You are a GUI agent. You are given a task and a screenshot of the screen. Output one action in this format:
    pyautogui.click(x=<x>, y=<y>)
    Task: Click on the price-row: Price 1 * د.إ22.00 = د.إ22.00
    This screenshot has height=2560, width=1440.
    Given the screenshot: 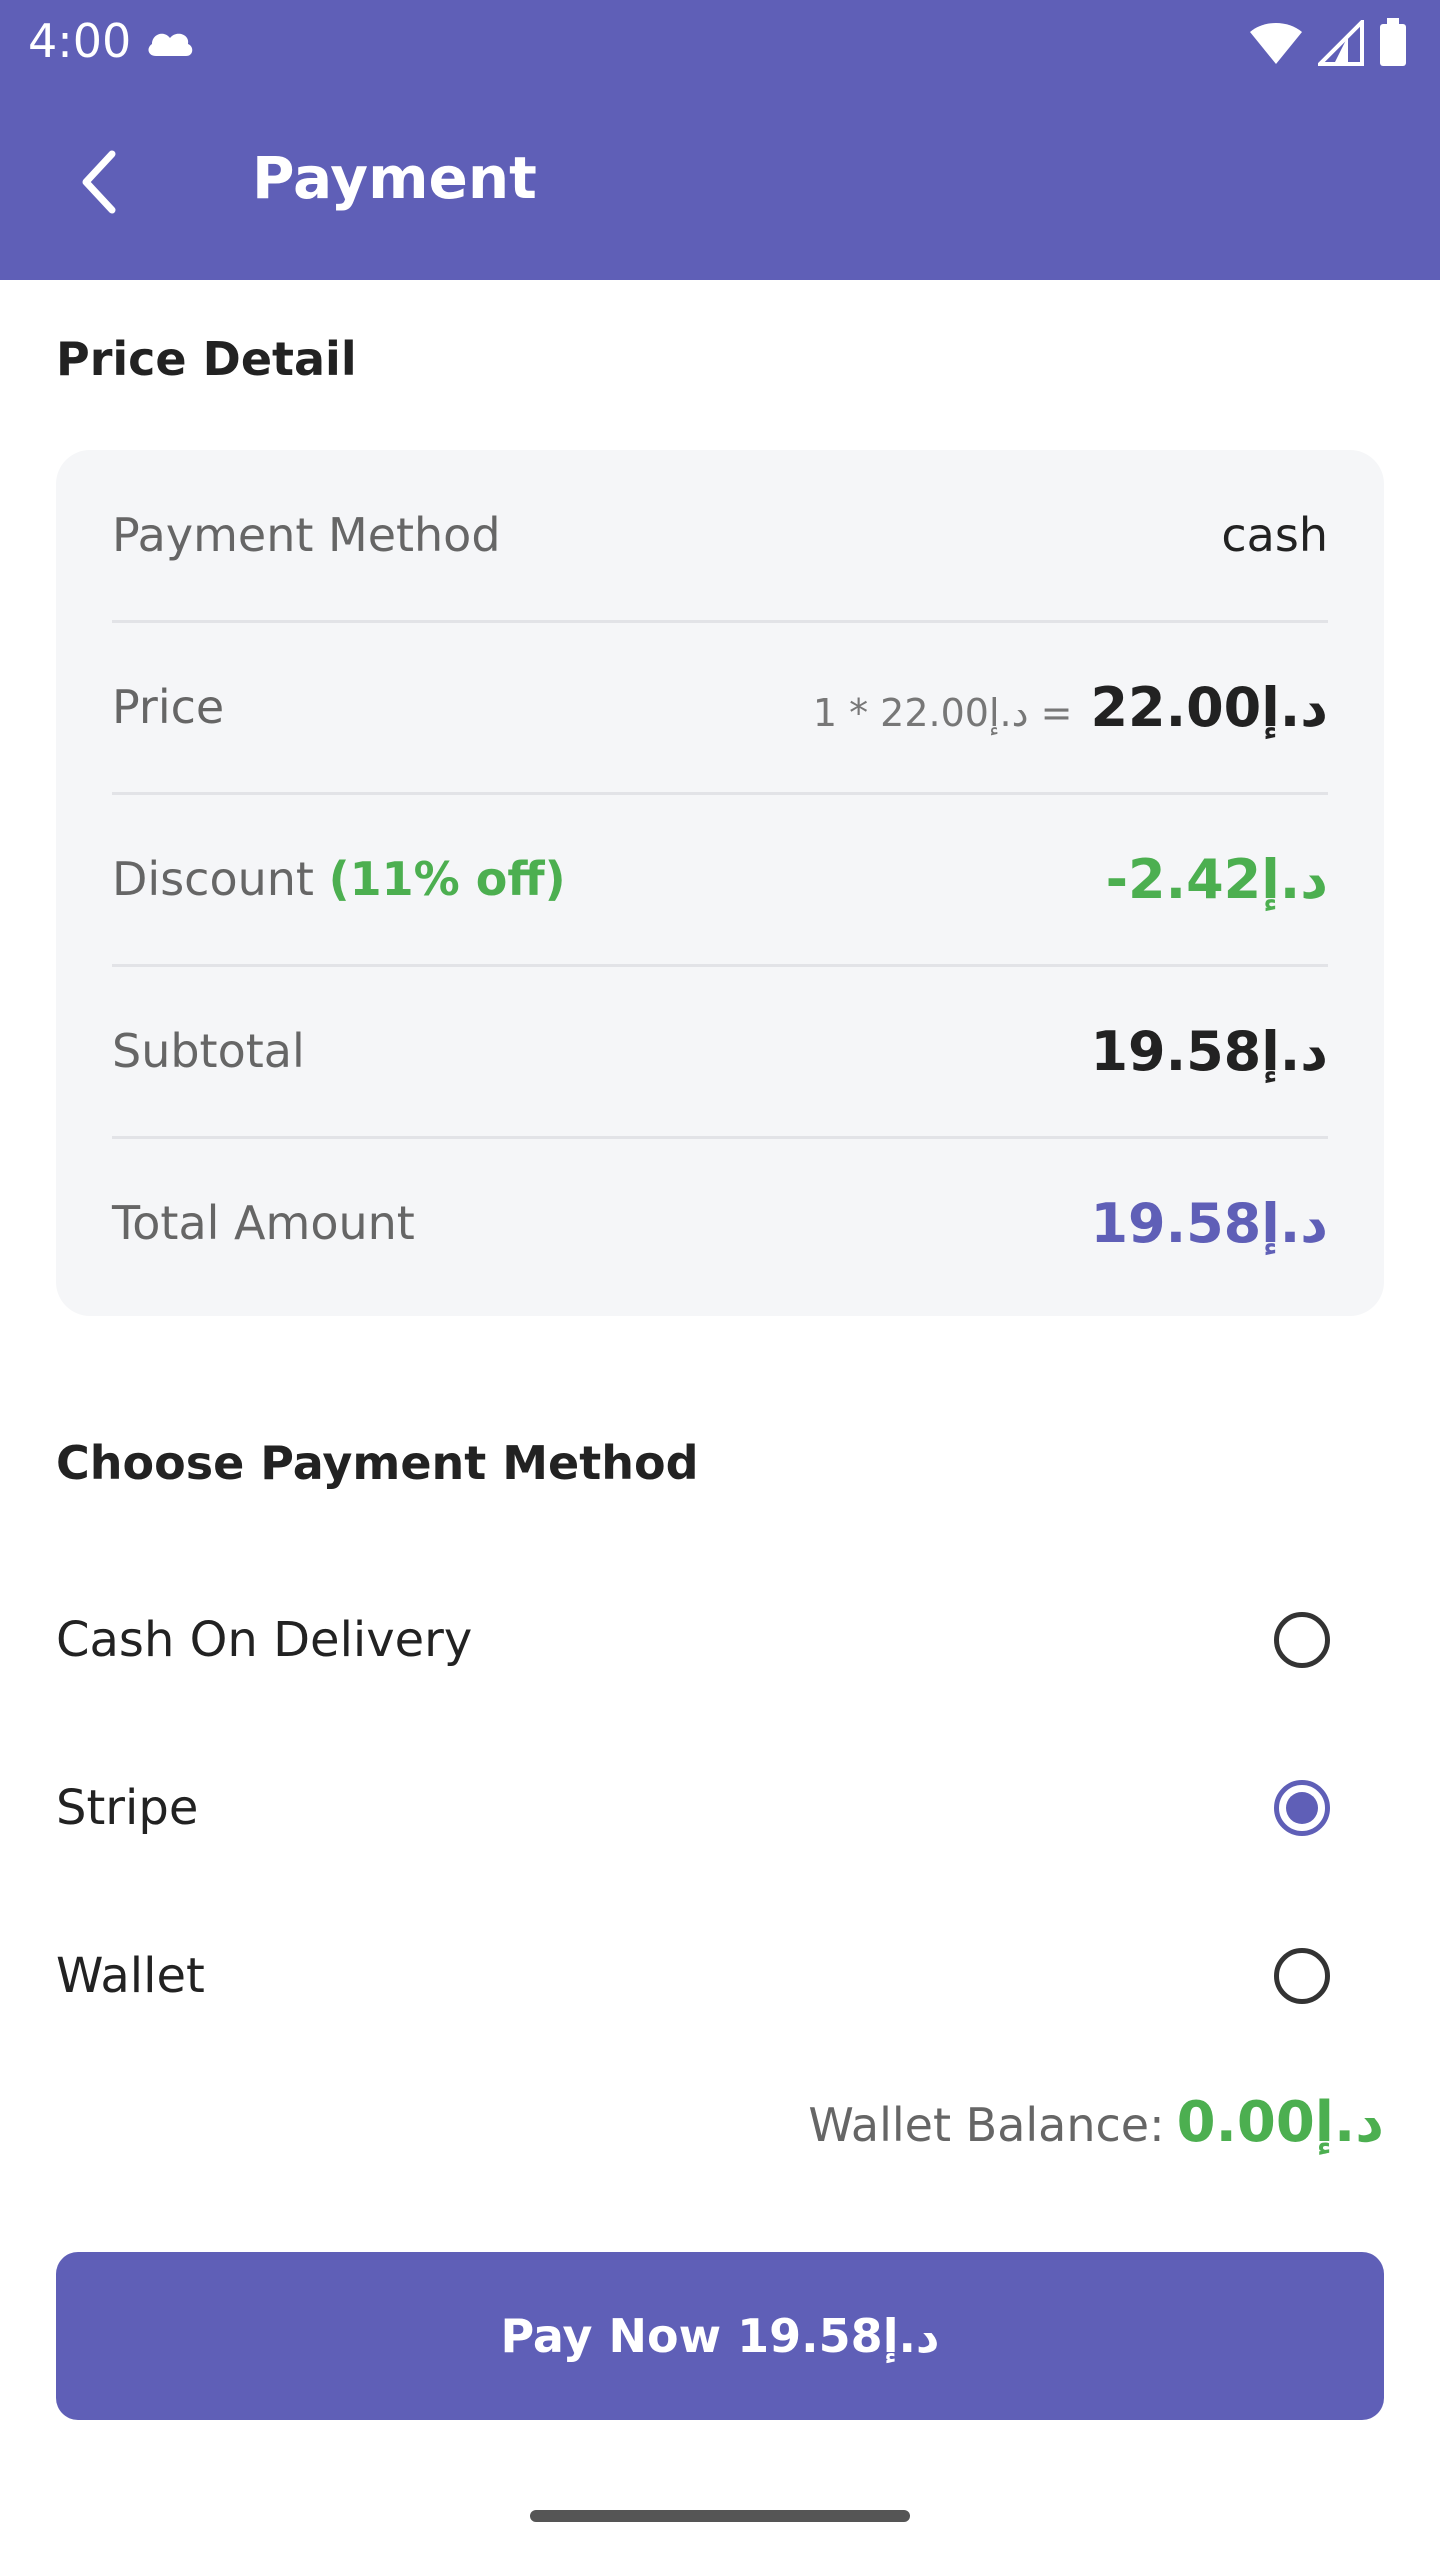 What is the action you would take?
    pyautogui.click(x=720, y=708)
    